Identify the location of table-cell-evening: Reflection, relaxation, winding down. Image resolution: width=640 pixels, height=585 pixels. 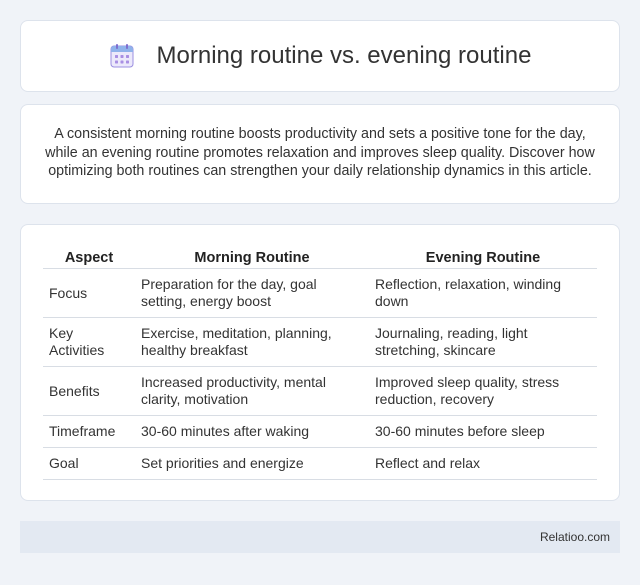
(483, 293).